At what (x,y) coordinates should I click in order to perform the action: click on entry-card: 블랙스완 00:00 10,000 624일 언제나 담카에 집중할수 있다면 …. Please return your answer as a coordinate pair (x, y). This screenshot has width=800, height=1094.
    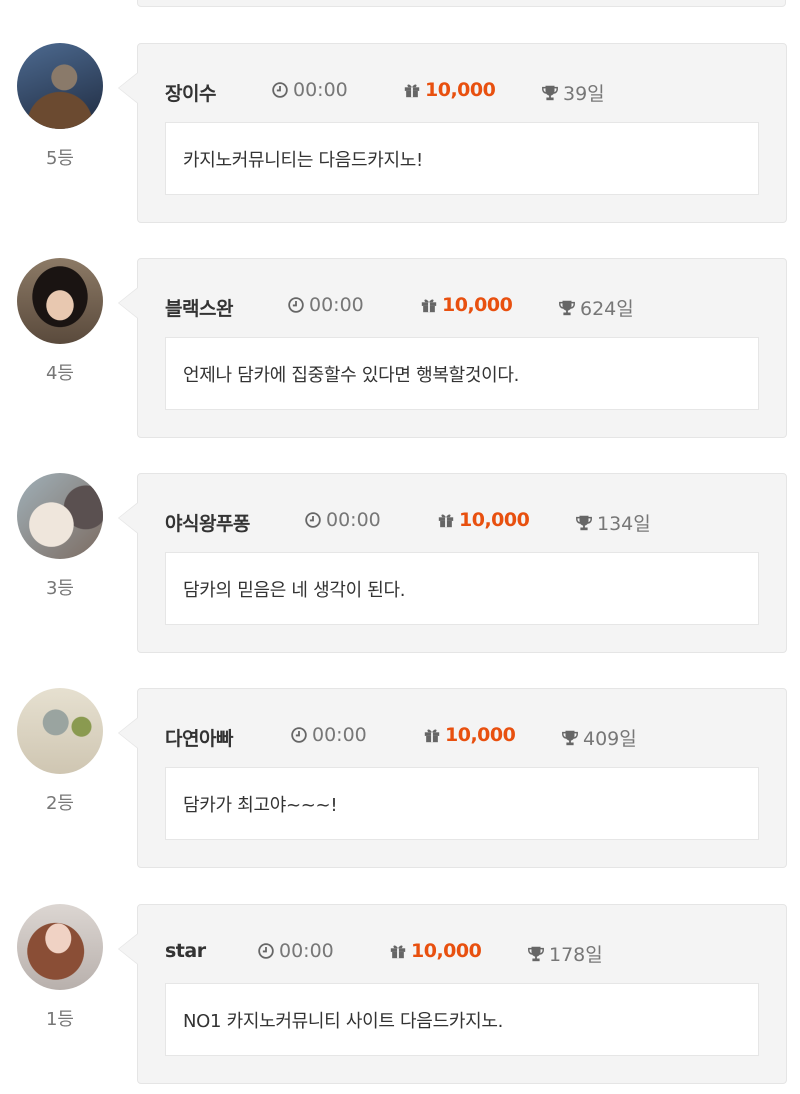
    Looking at the image, I should click on (452, 348).